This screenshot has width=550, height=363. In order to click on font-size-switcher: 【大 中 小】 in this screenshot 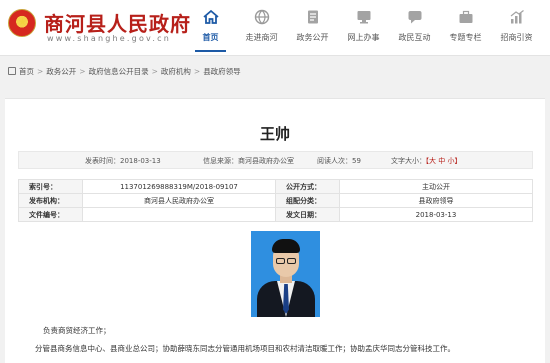, I will do `click(441, 161)`.